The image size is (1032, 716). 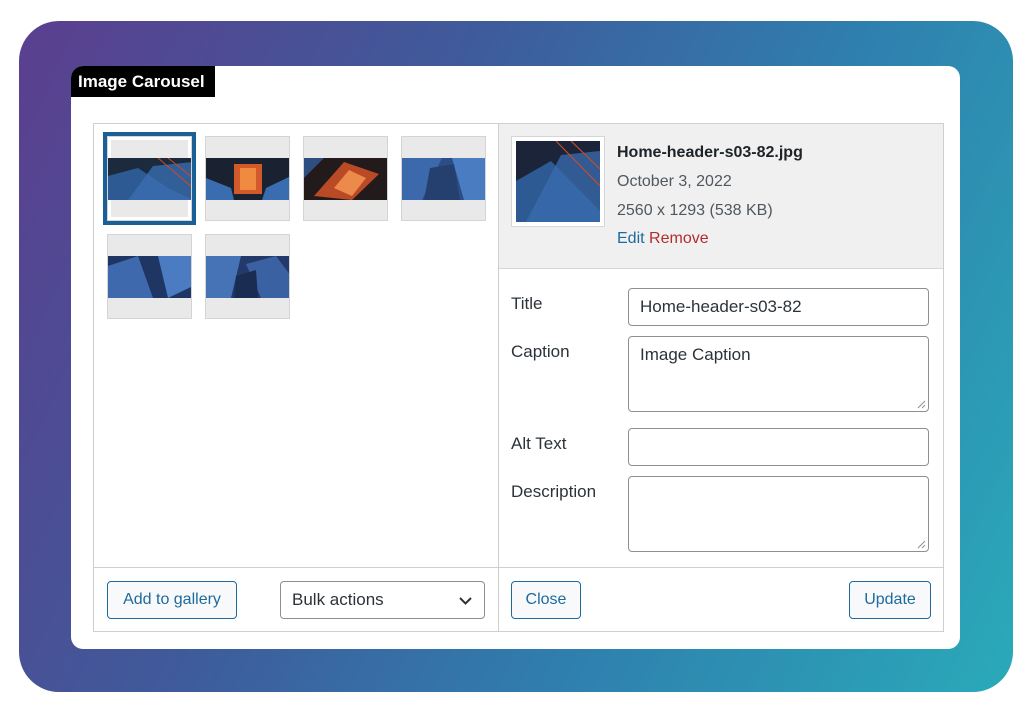 I want to click on description-label: Description, so click(x=554, y=491).